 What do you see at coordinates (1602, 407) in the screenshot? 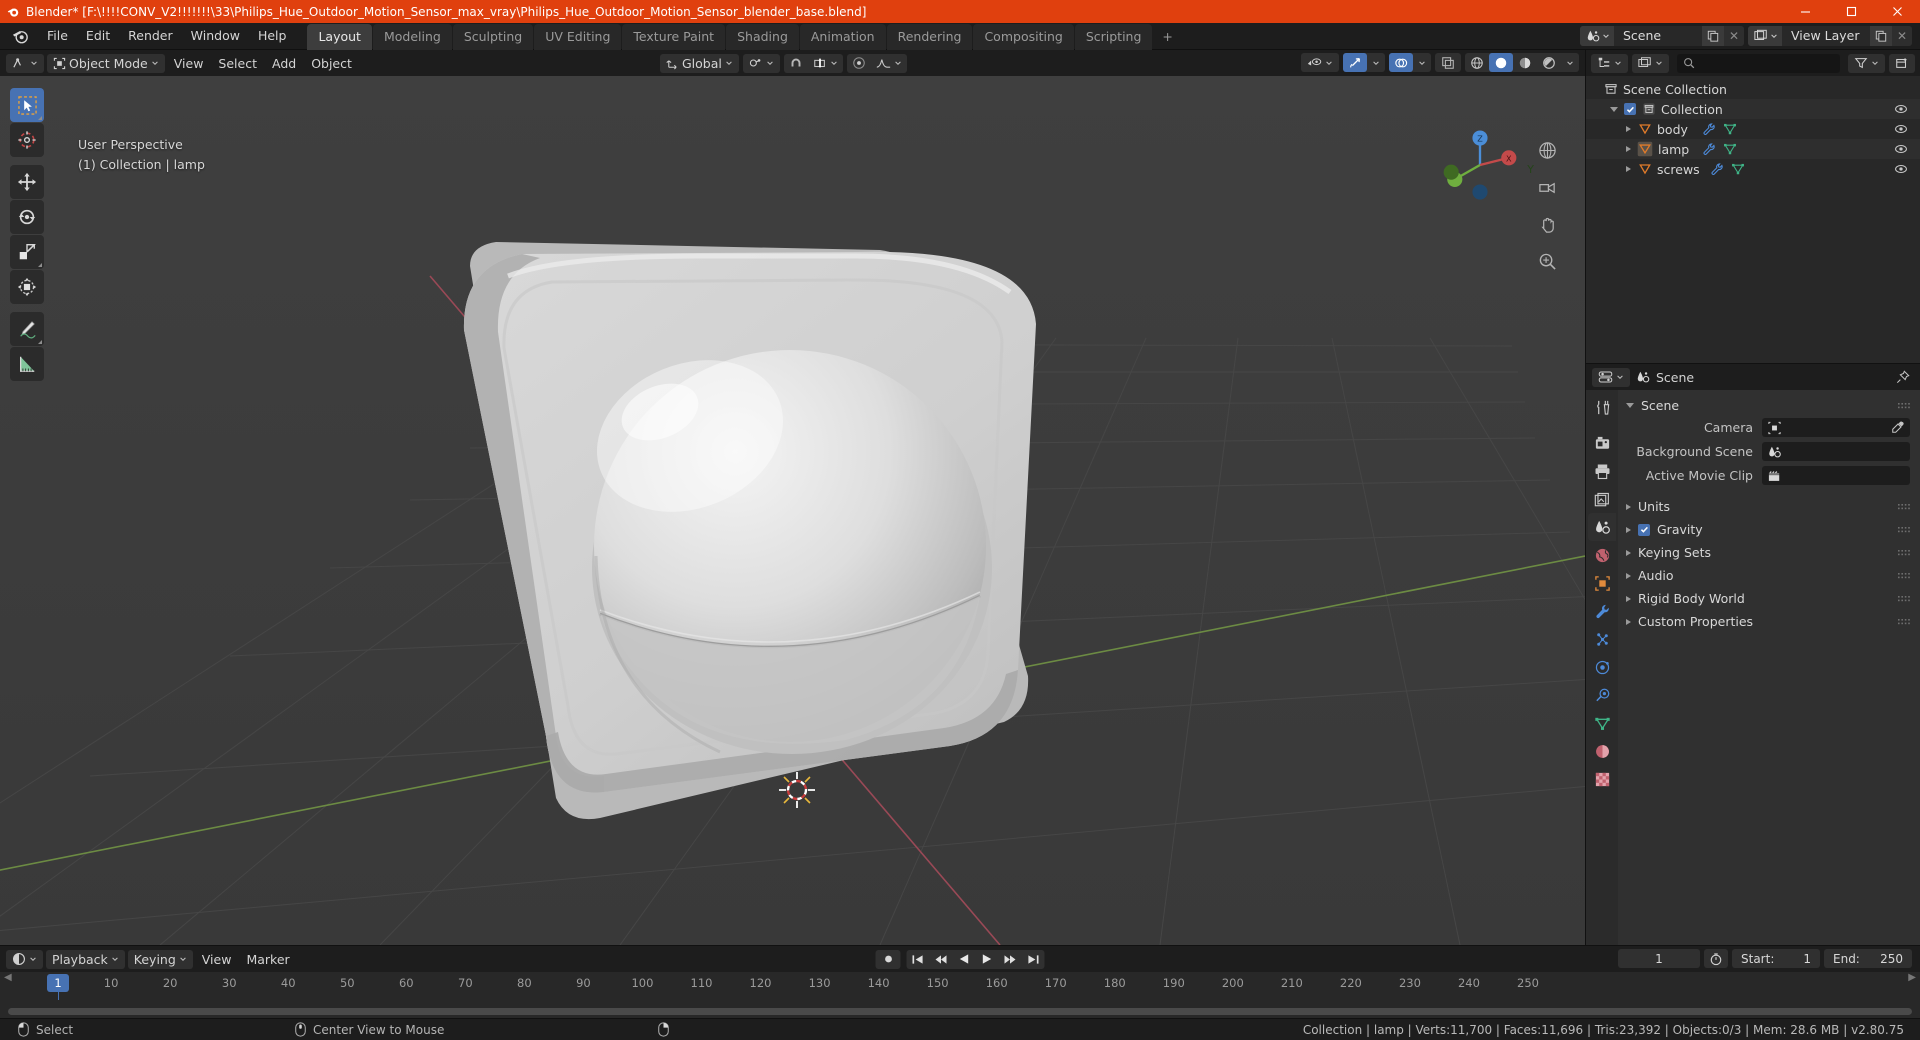
I see `tool-tab` at bounding box center [1602, 407].